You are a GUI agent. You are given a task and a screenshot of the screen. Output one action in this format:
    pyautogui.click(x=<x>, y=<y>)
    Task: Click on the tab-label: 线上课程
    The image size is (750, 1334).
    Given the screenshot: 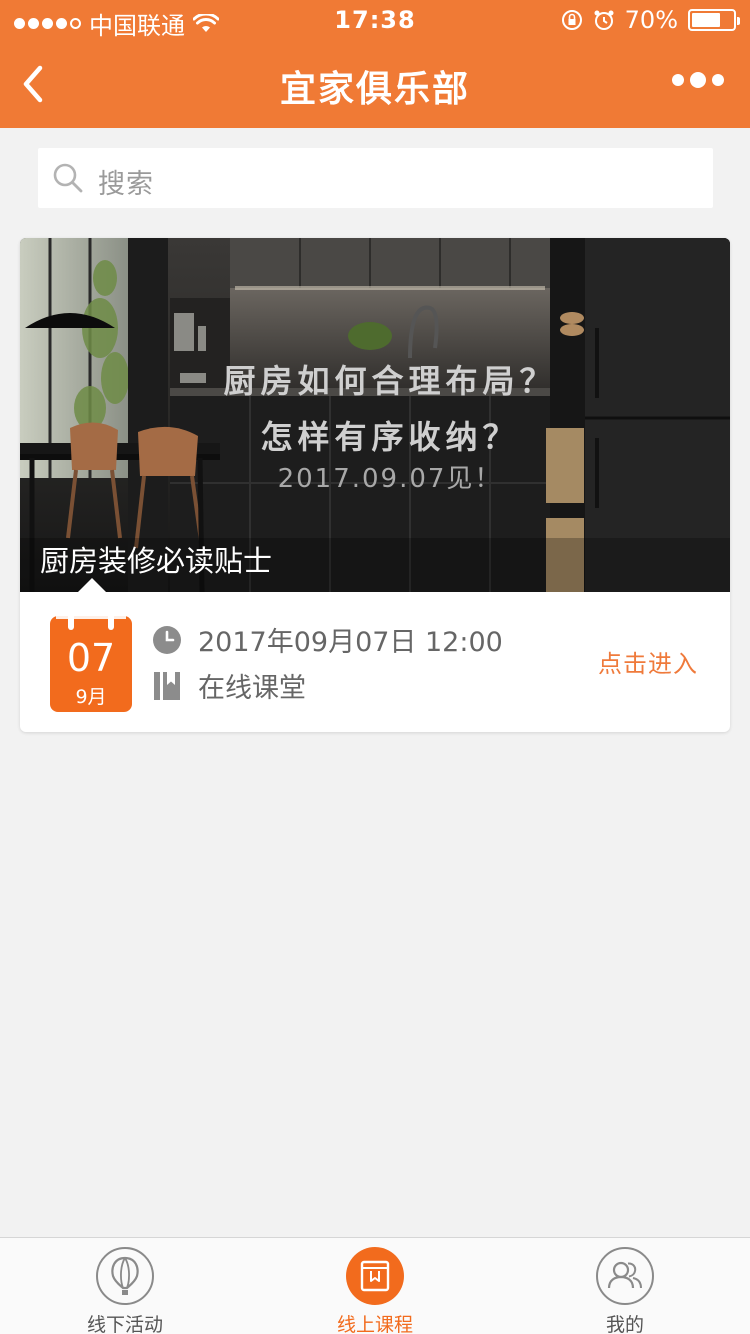 What is the action you would take?
    pyautogui.click(x=374, y=1324)
    